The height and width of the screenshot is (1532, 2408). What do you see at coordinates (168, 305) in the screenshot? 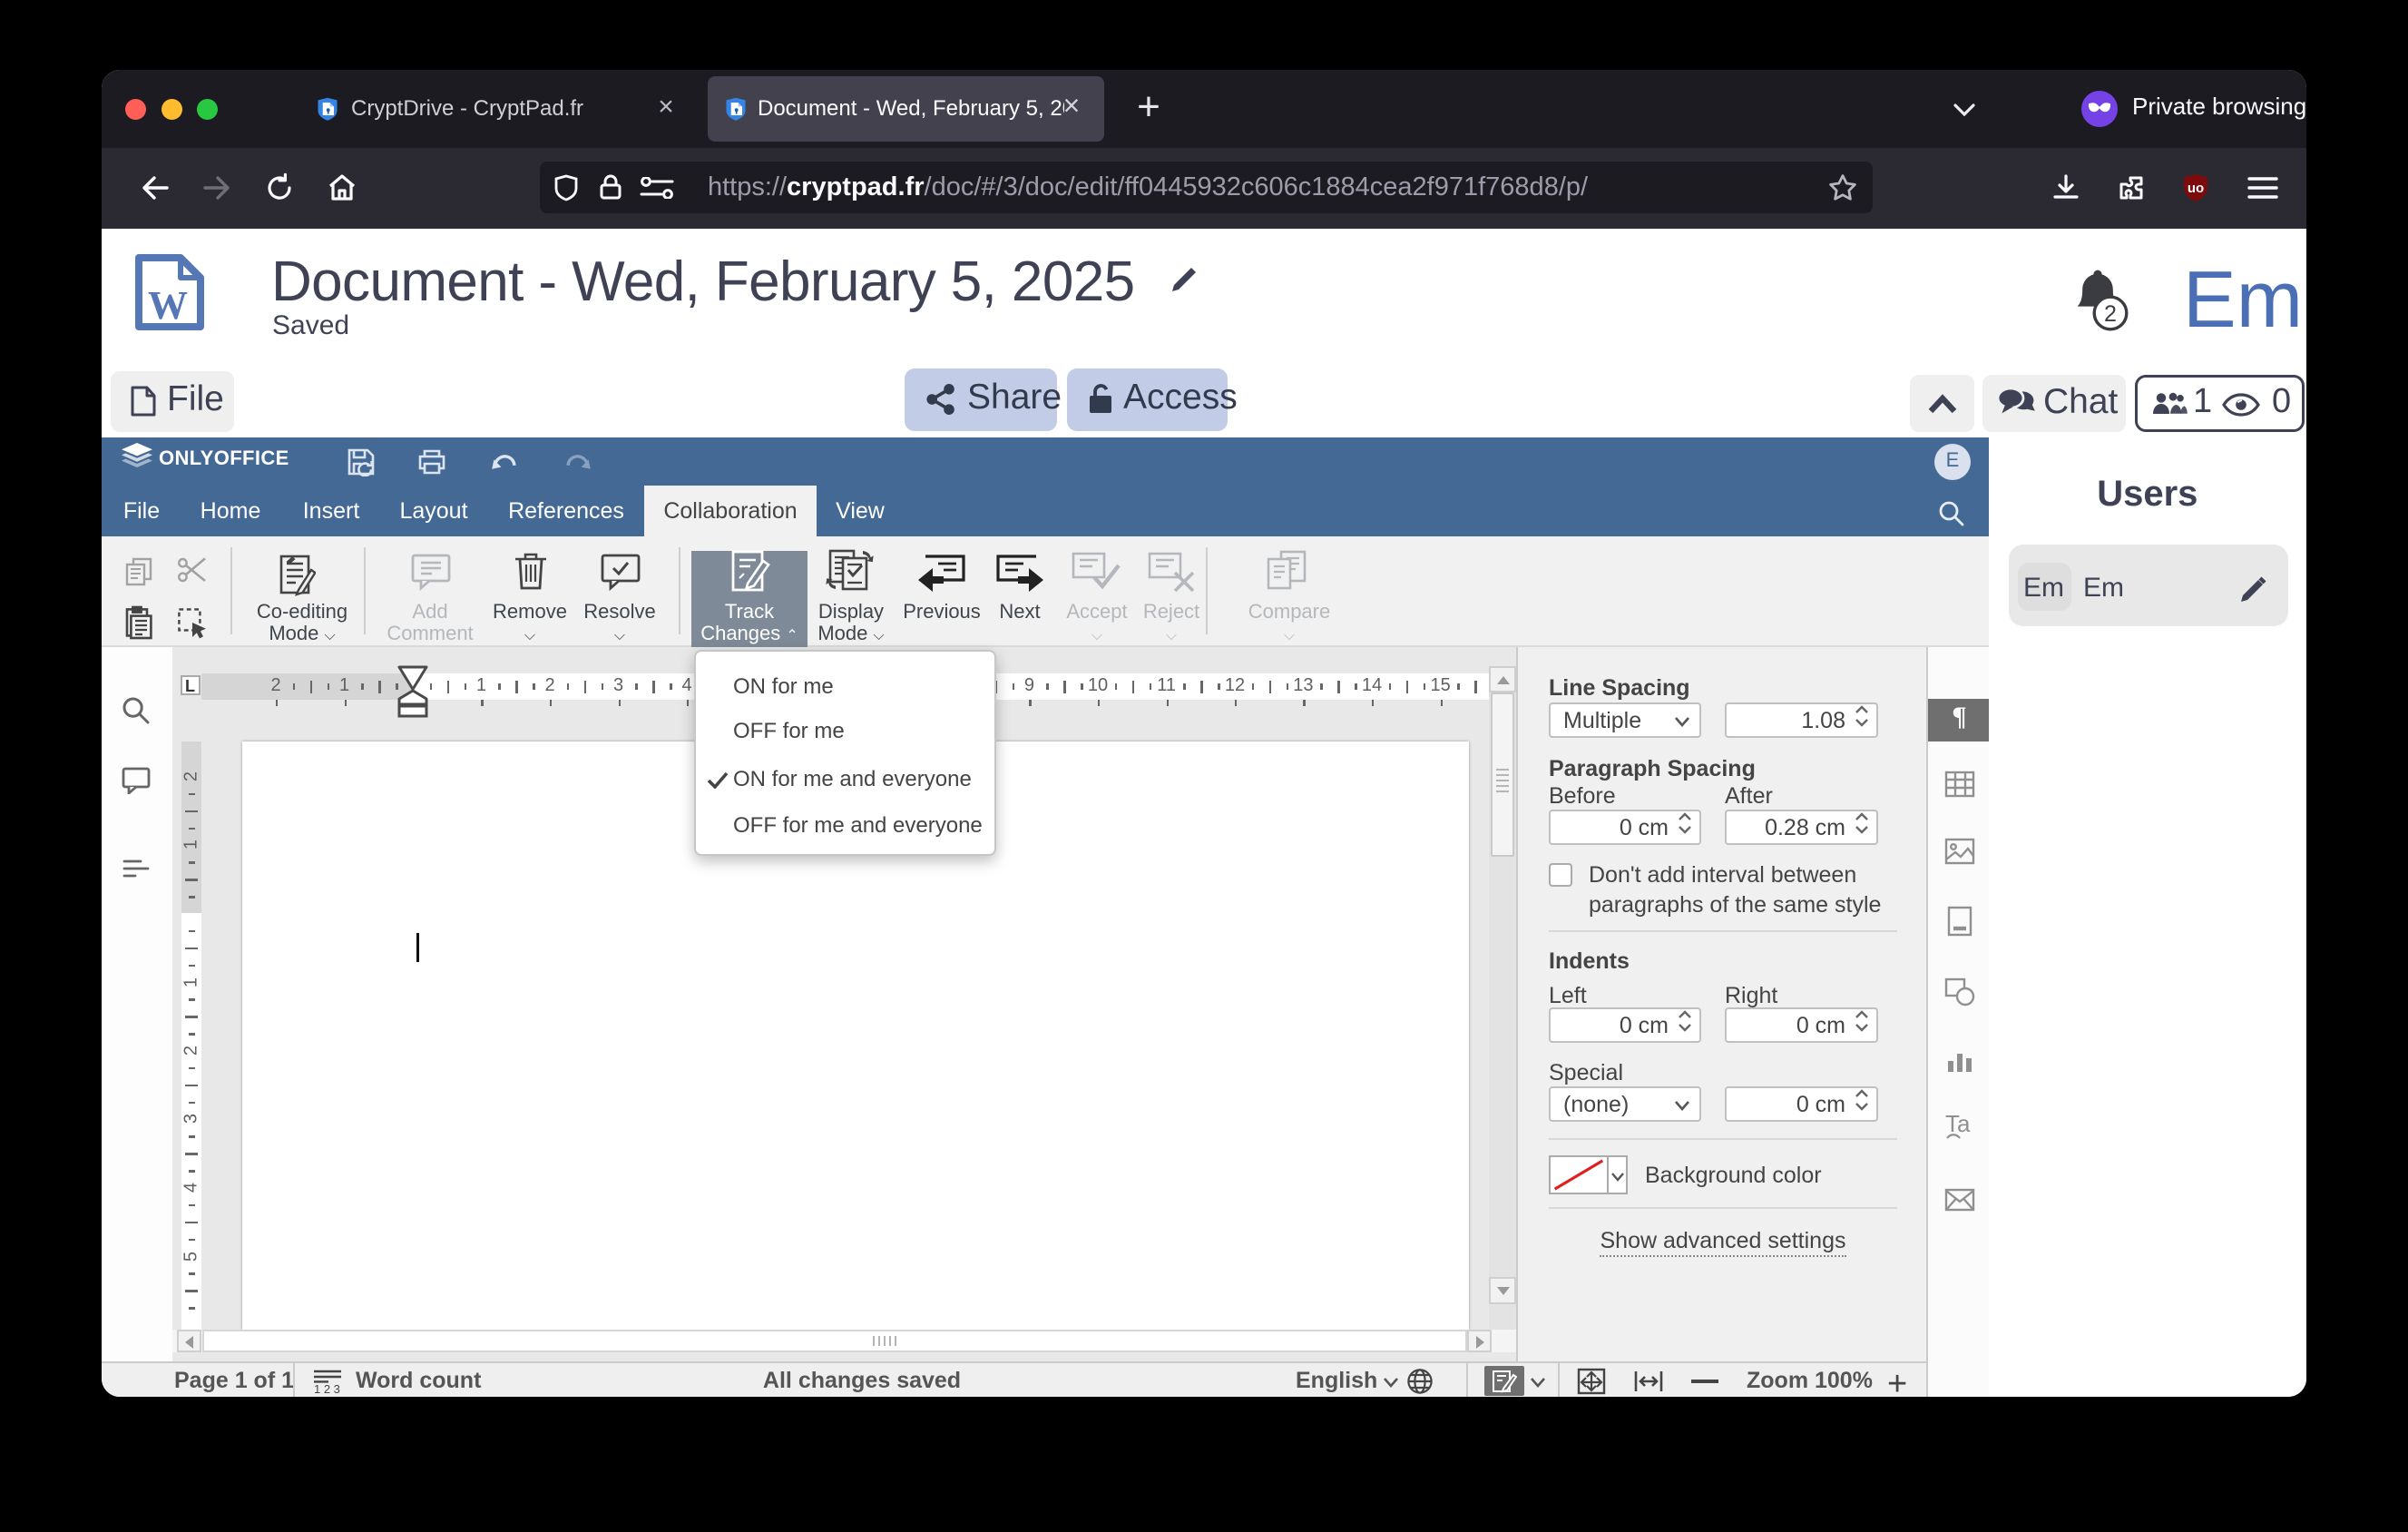
I see `svg-text: W` at bounding box center [168, 305].